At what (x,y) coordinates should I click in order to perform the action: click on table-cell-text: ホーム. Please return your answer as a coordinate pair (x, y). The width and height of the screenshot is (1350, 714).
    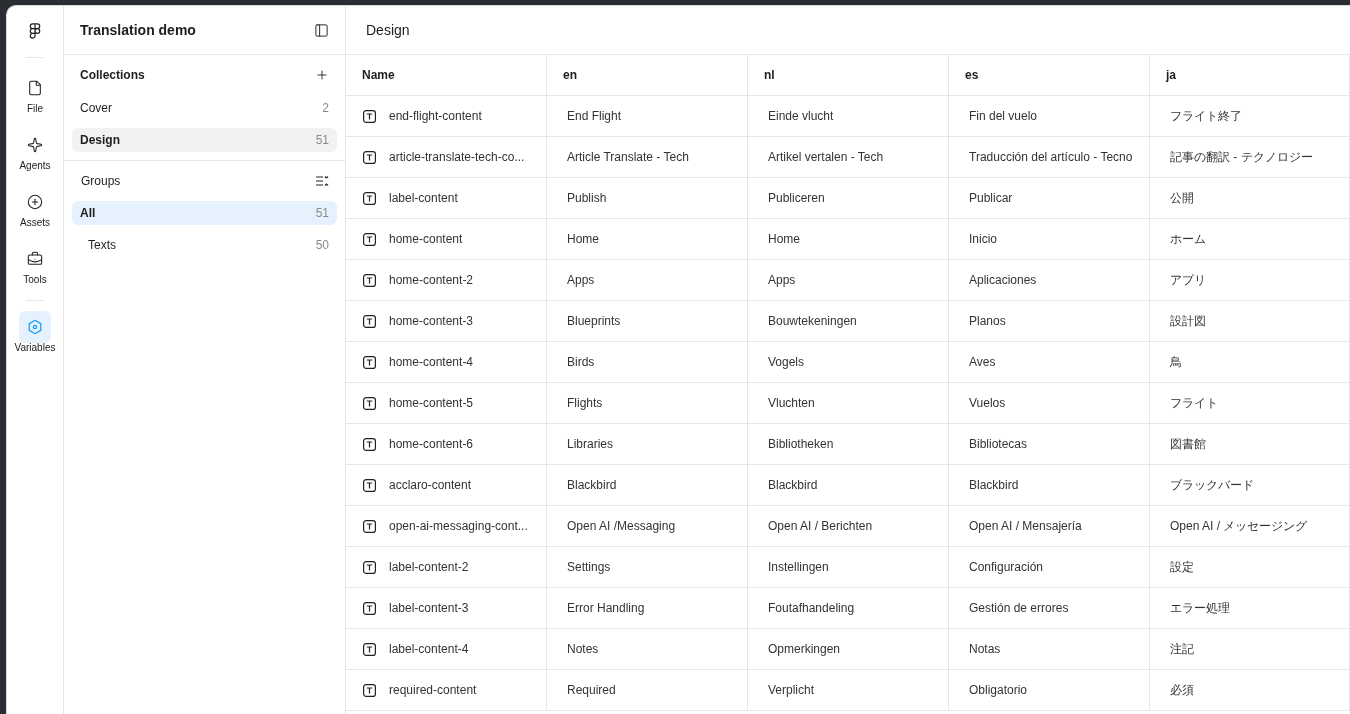
    Looking at the image, I should click on (1188, 239).